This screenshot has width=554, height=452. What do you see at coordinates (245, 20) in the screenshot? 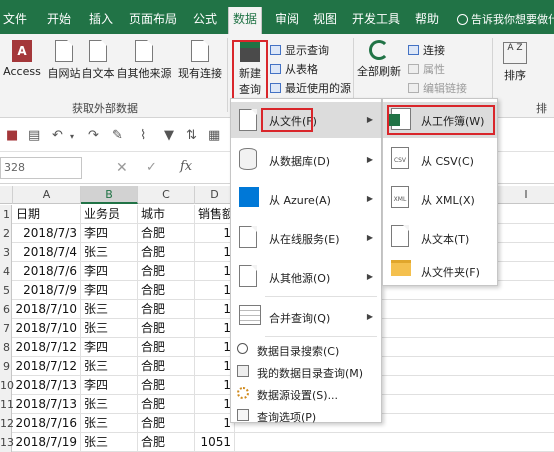
I see `tab-data: 数据` at bounding box center [245, 20].